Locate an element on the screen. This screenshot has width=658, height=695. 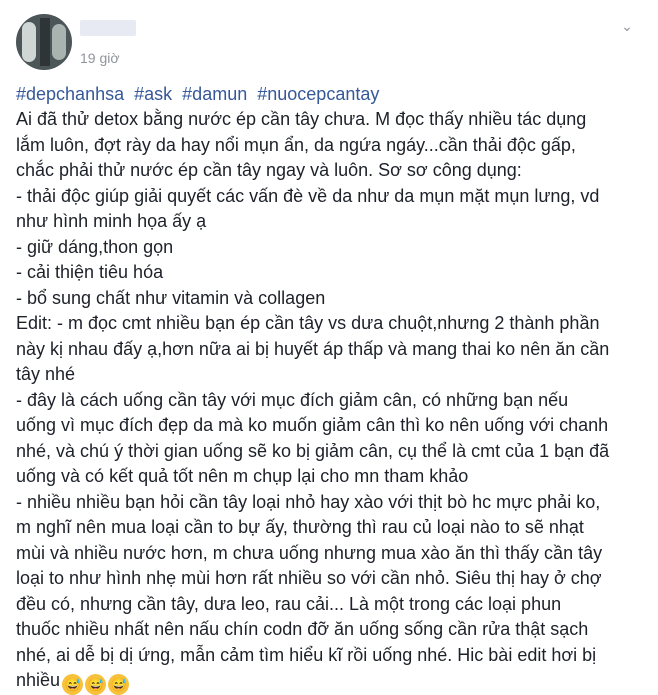
post-line: tây nhé is located at coordinates (46, 374).